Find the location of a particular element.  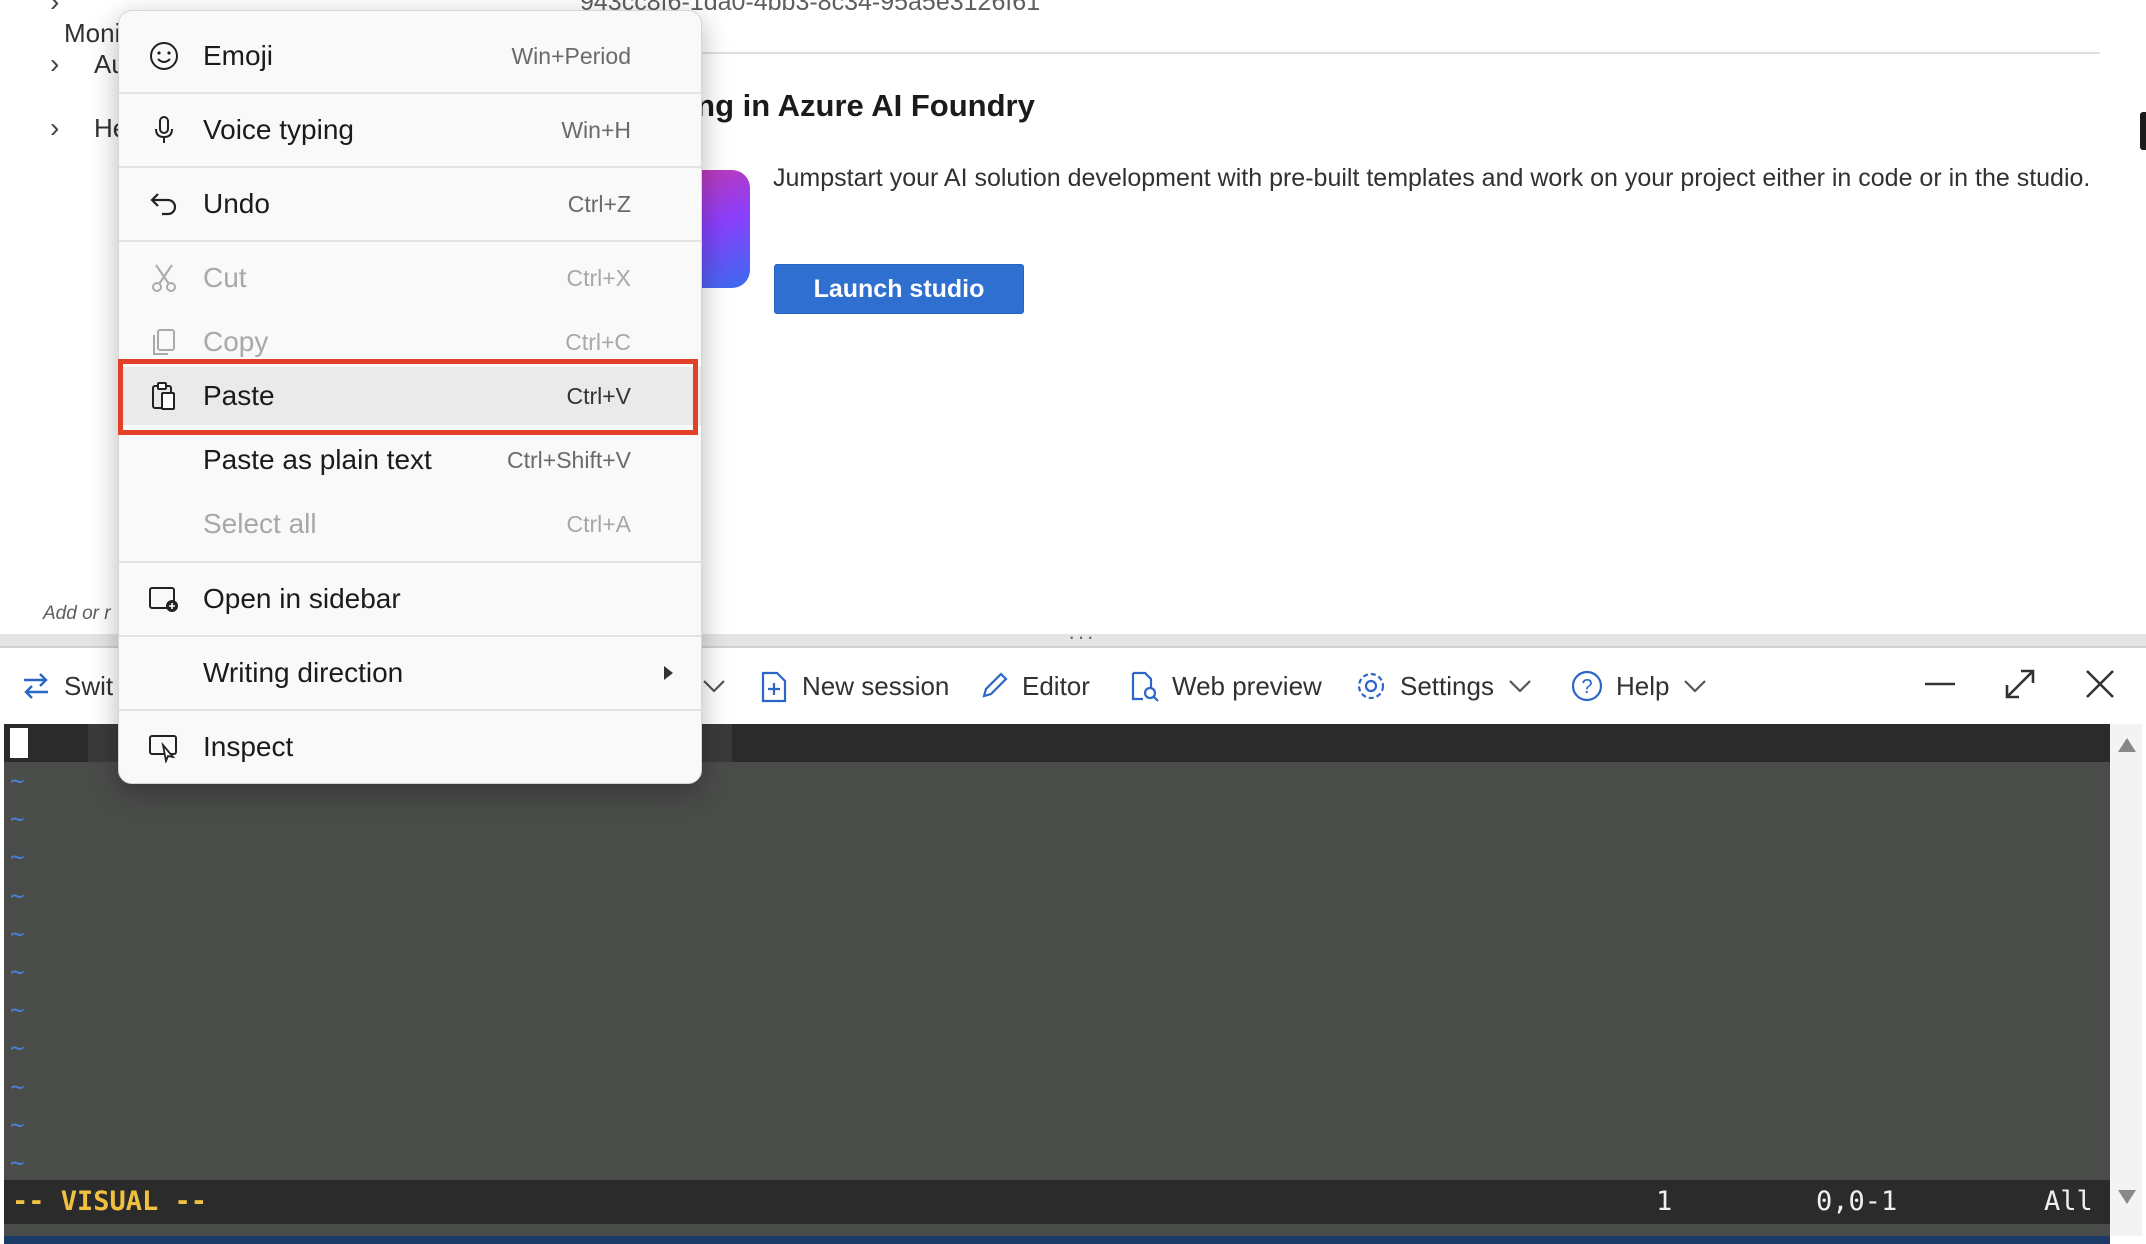

menu-item-paste-plain: Paste as plain text Ctrl+Shift+V is located at coordinates (410, 460).